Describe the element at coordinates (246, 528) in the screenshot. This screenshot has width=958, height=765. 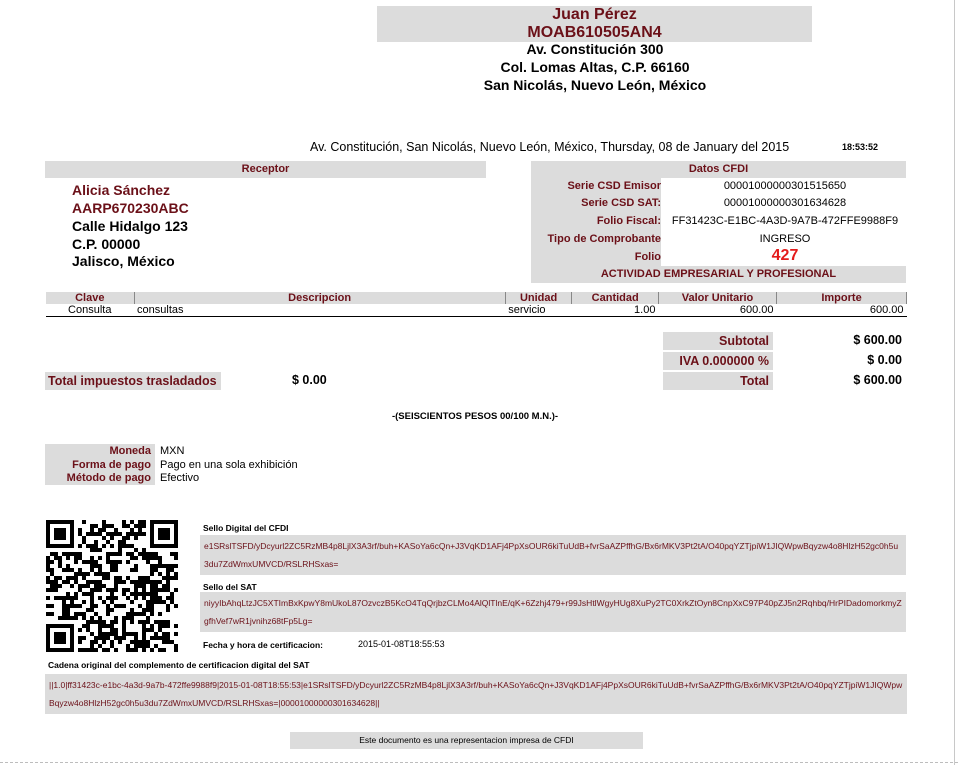
I see `cfdi-seal-title: Sello Digital del CFDI` at that location.